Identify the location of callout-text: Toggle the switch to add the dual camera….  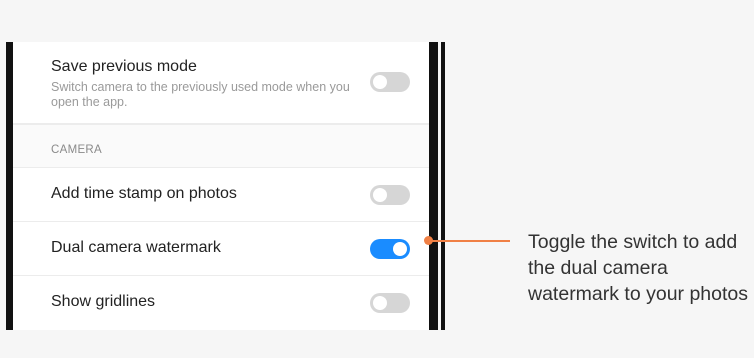
(638, 268).